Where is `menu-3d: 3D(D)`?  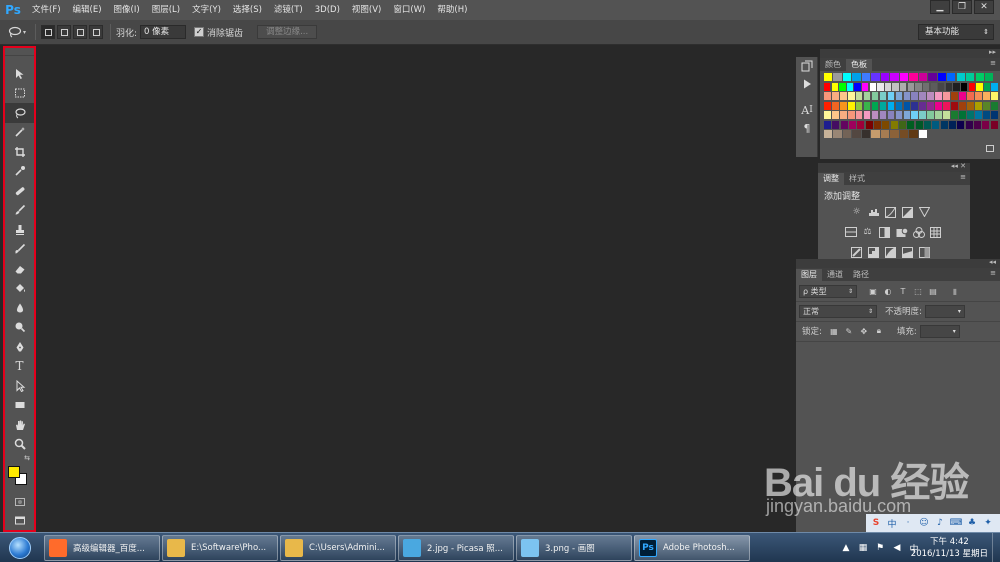
menu-3d: 3D(D) is located at coordinates (327, 10).